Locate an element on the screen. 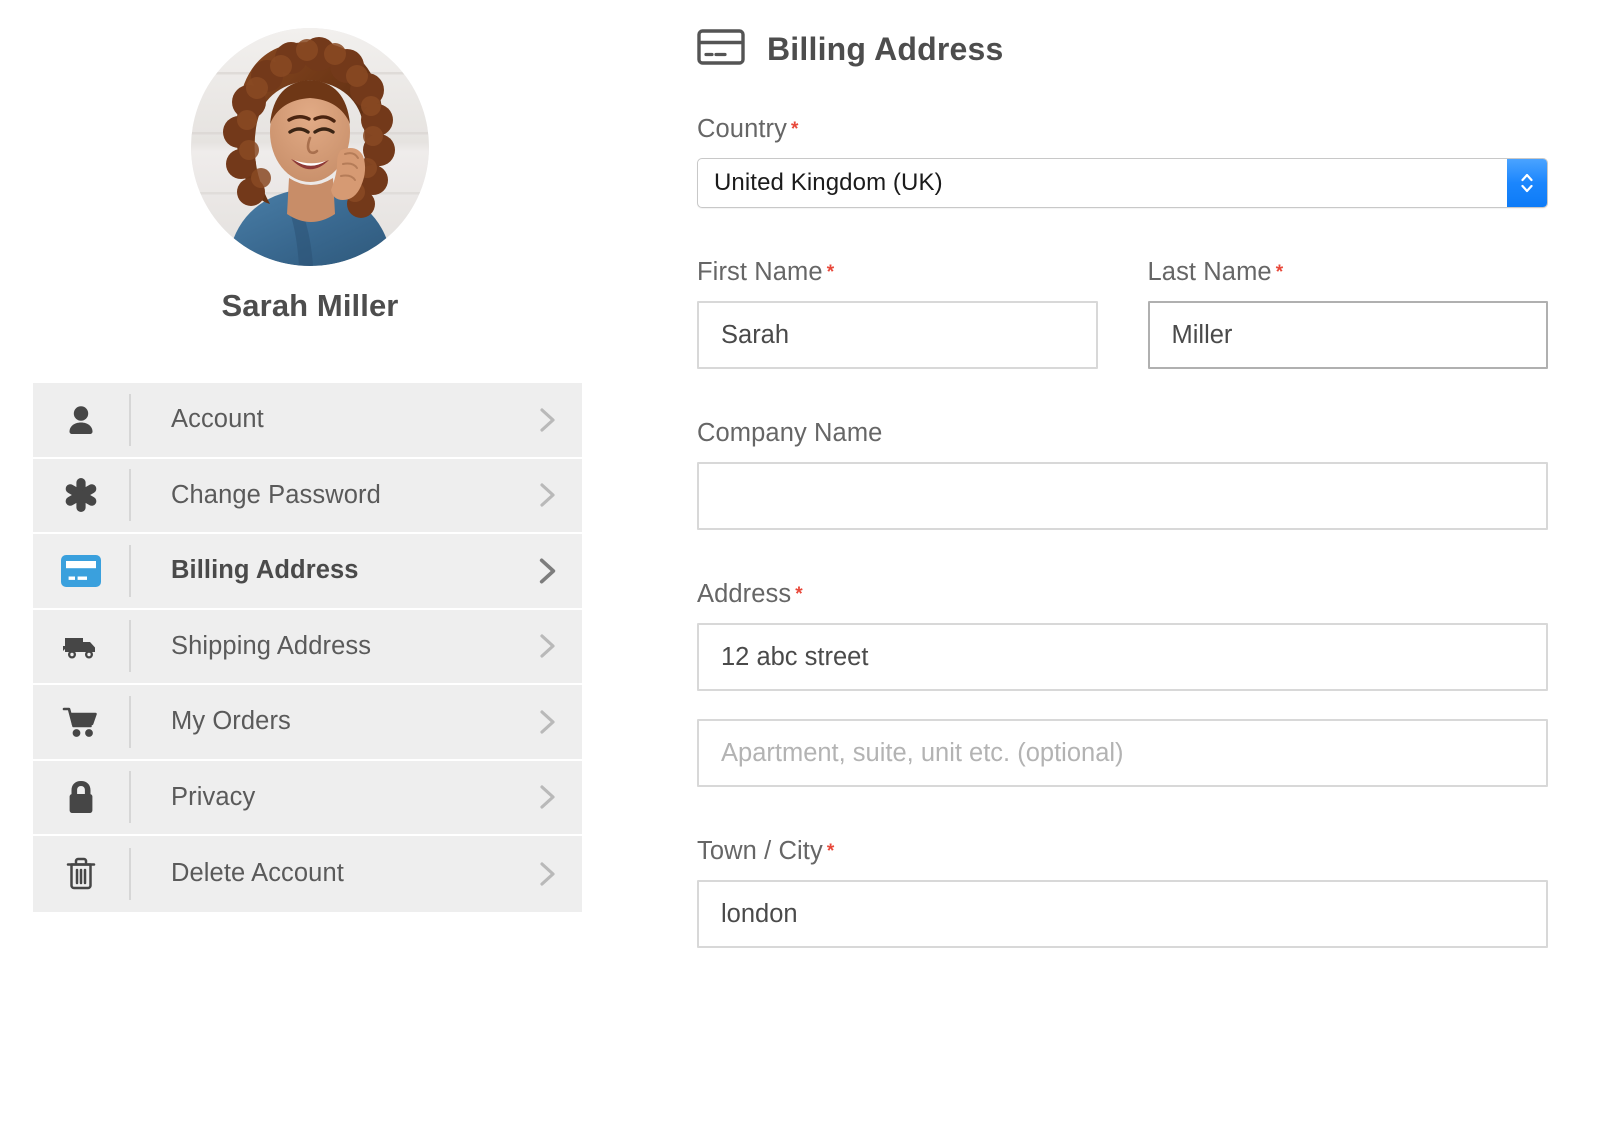 This screenshot has width=1618, height=1136. company-name-label: Company Name is located at coordinates (790, 433).